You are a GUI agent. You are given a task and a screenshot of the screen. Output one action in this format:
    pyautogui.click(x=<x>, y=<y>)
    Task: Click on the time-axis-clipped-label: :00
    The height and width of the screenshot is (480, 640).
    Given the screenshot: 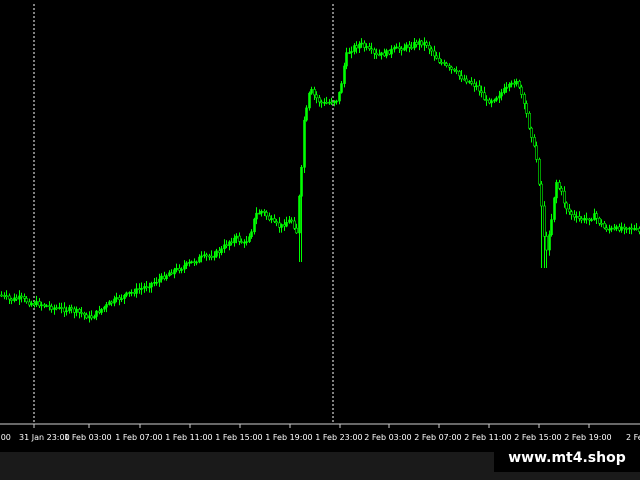 What is the action you would take?
    pyautogui.click(x=5, y=437)
    